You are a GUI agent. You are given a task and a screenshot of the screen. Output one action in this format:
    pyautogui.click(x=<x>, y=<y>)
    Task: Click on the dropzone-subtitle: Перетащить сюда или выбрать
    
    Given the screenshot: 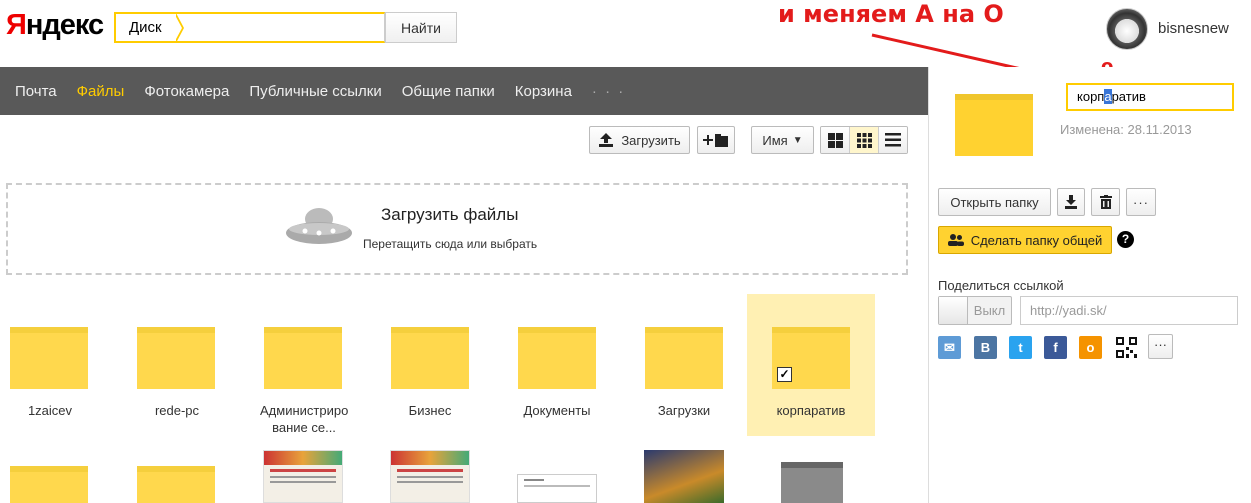 What is the action you would take?
    pyautogui.click(x=450, y=244)
    